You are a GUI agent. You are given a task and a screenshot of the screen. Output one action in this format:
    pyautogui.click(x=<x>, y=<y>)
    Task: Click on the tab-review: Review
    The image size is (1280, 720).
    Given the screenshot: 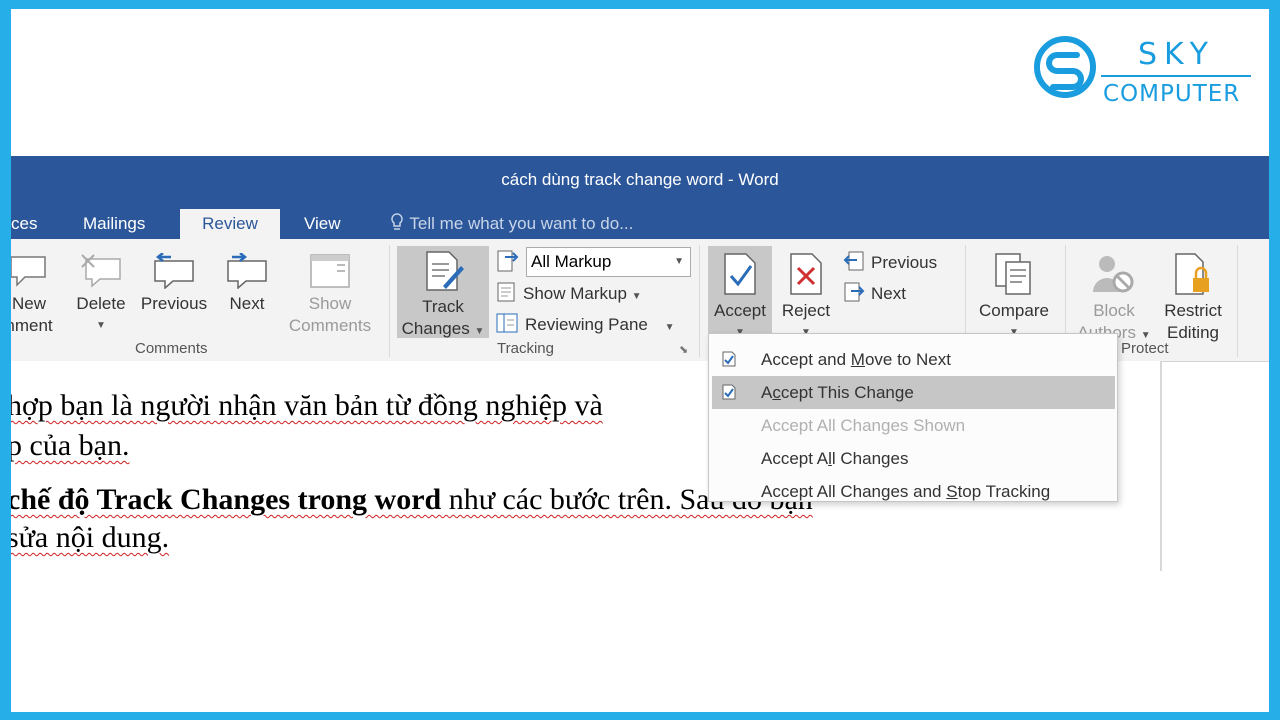 What is the action you would take?
    pyautogui.click(x=230, y=224)
    